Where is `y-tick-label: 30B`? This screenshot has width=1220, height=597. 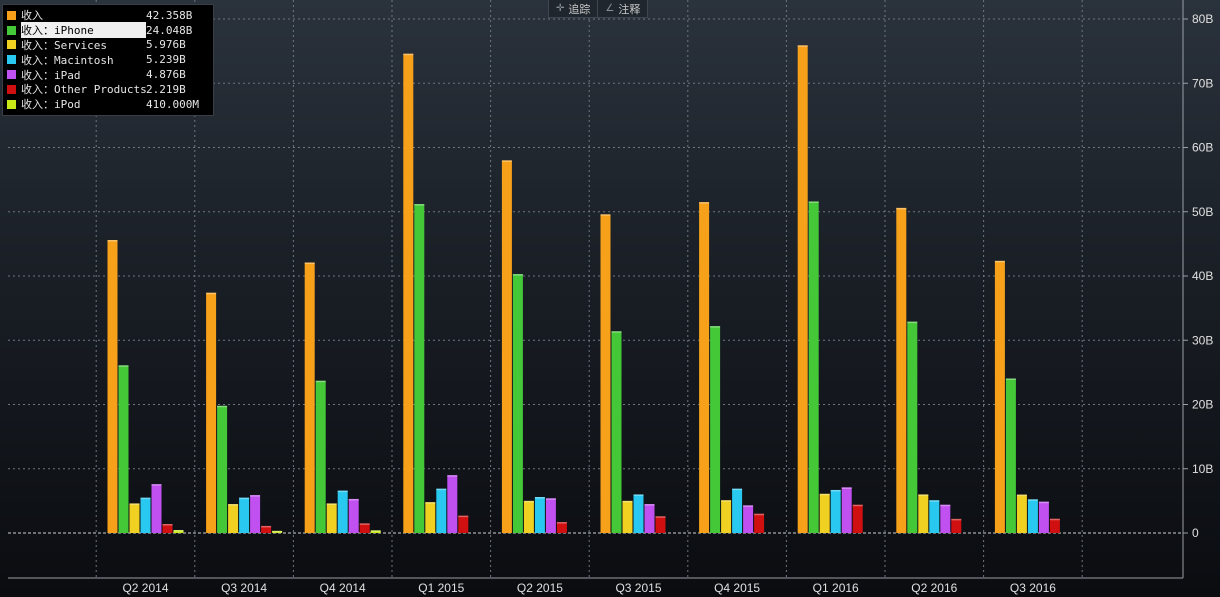
y-tick-label: 30B is located at coordinates (1202, 340).